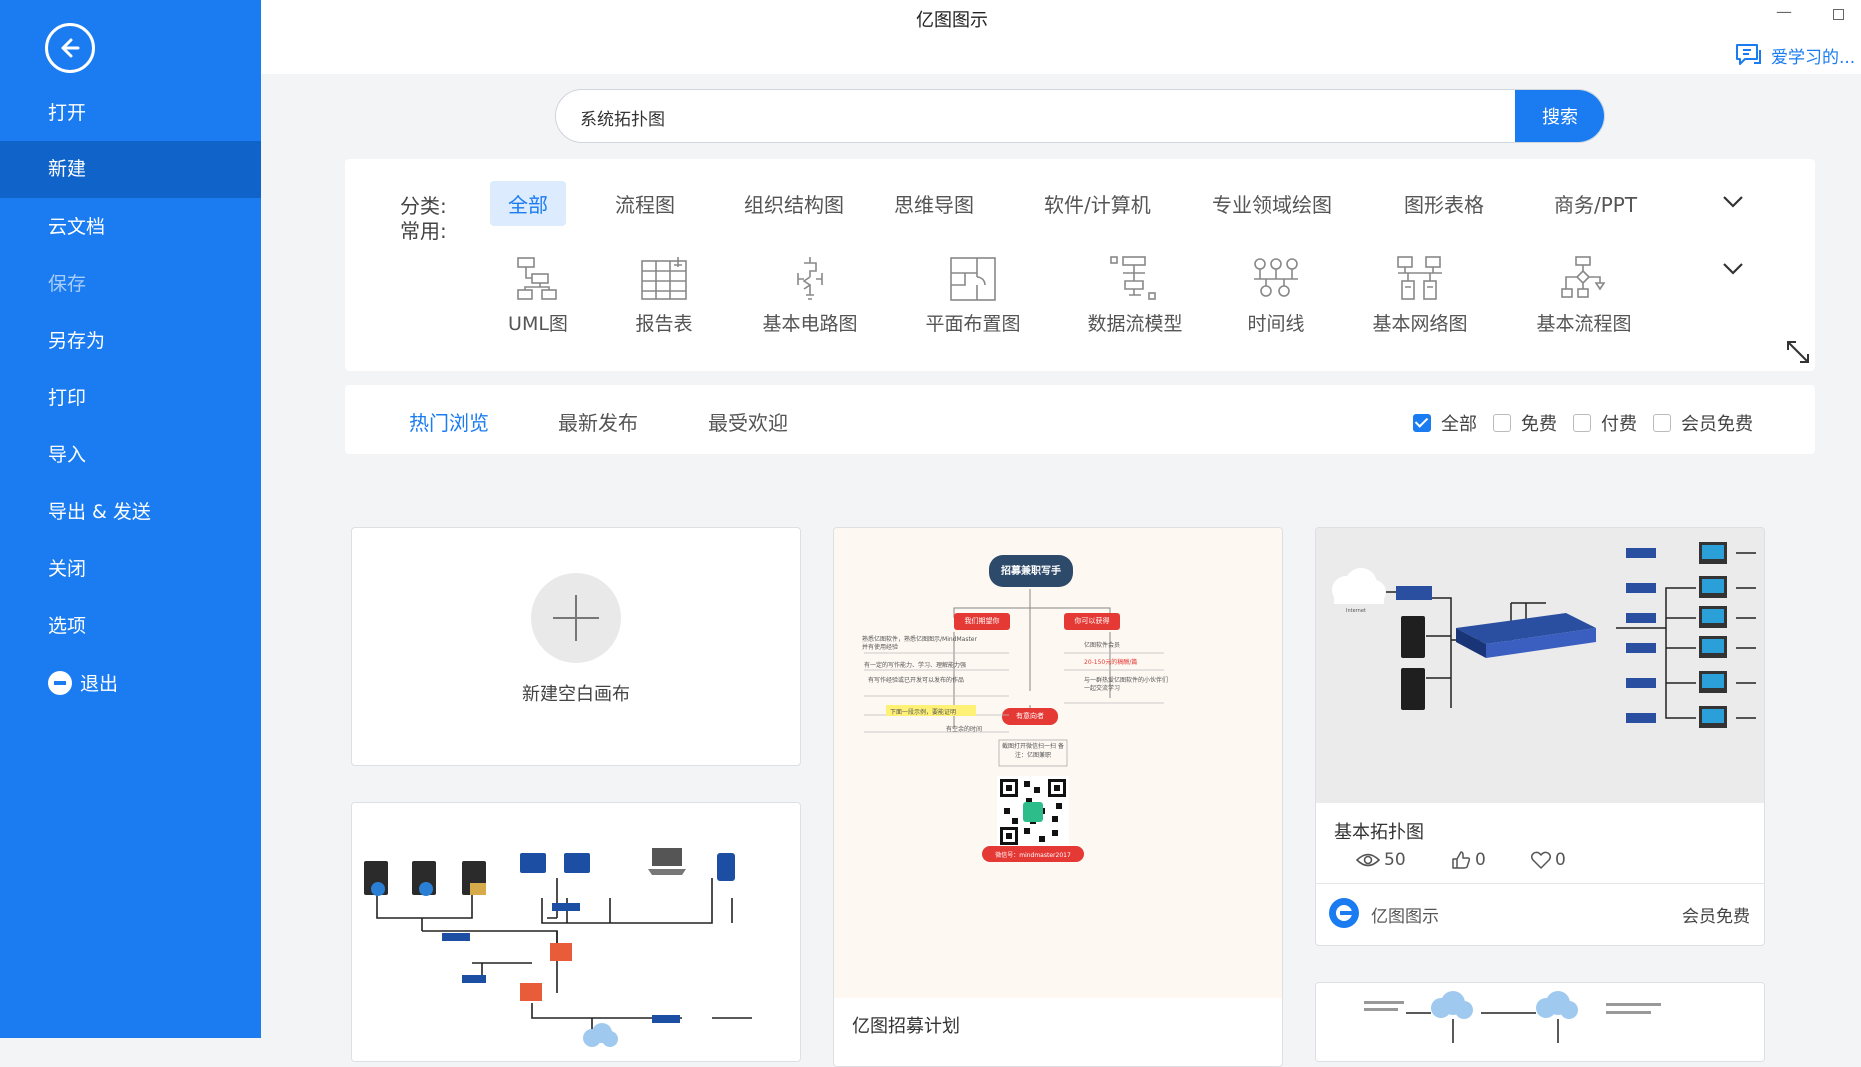 Image resolution: width=1861 pixels, height=1067 pixels. I want to click on tab-hot: 热门浏览, so click(449, 421).